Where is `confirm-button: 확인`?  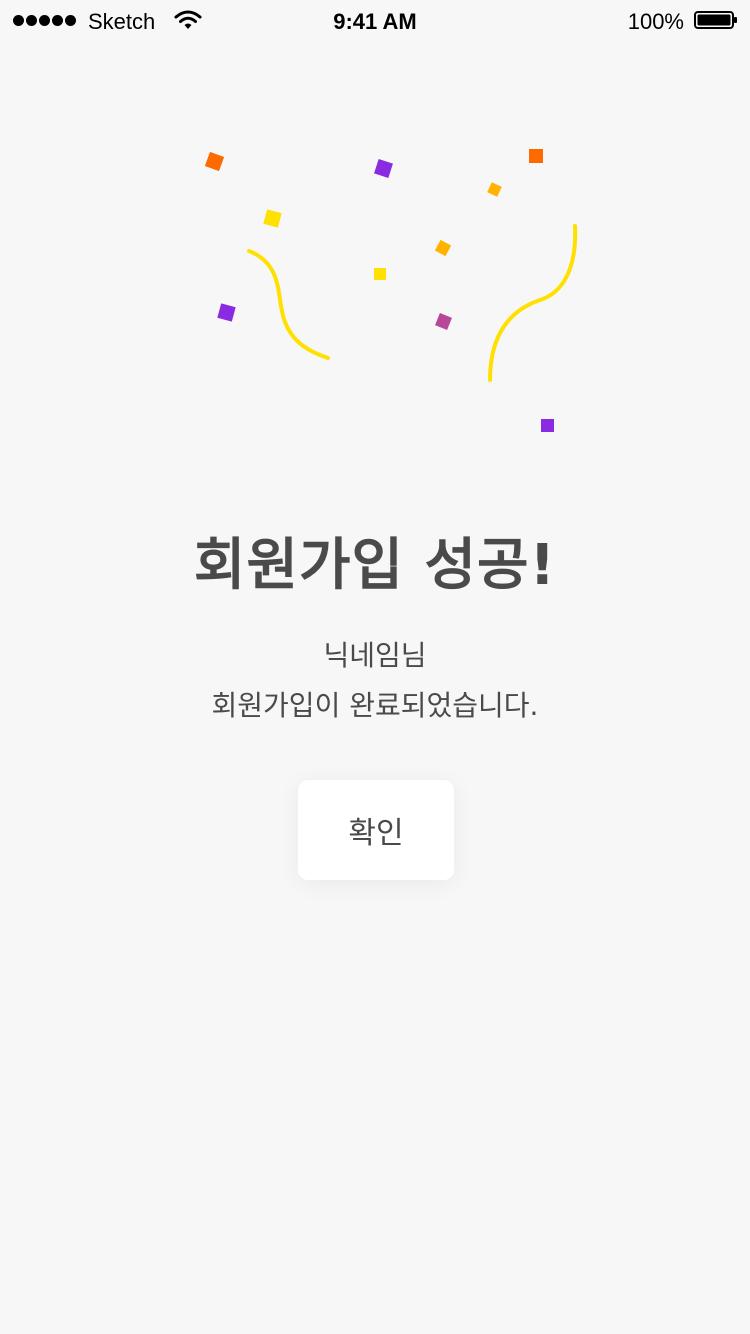 confirm-button: 확인 is located at coordinates (376, 830).